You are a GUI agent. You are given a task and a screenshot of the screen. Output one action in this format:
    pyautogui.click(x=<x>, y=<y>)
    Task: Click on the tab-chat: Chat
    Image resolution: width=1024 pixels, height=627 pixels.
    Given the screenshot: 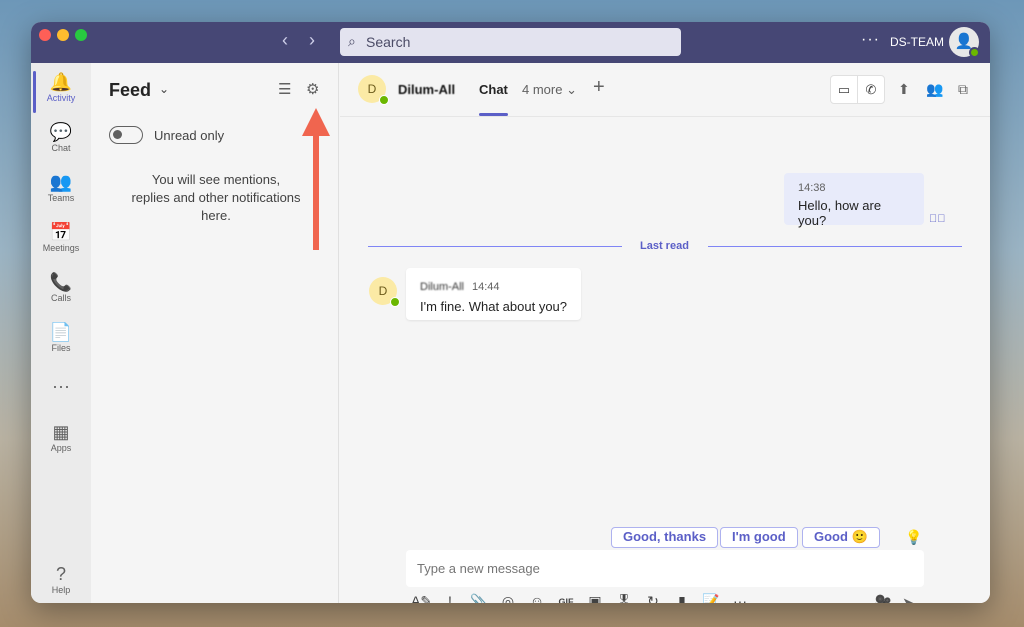 What is the action you would take?
    pyautogui.click(x=493, y=89)
    